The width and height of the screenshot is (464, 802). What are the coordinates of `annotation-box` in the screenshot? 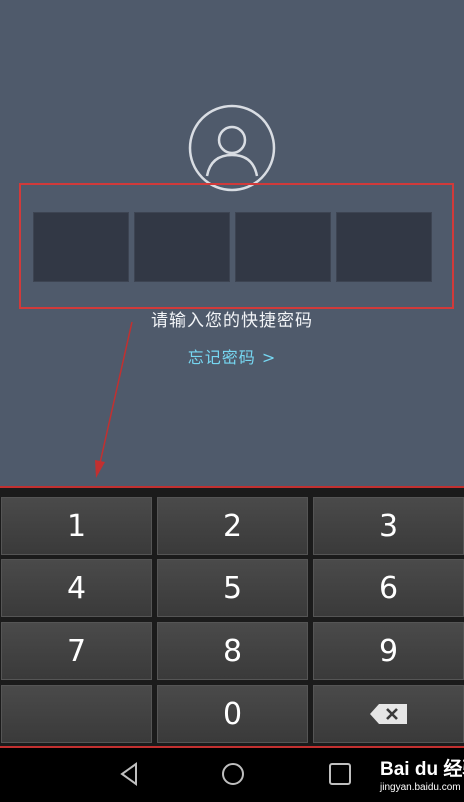 It's located at (236, 246).